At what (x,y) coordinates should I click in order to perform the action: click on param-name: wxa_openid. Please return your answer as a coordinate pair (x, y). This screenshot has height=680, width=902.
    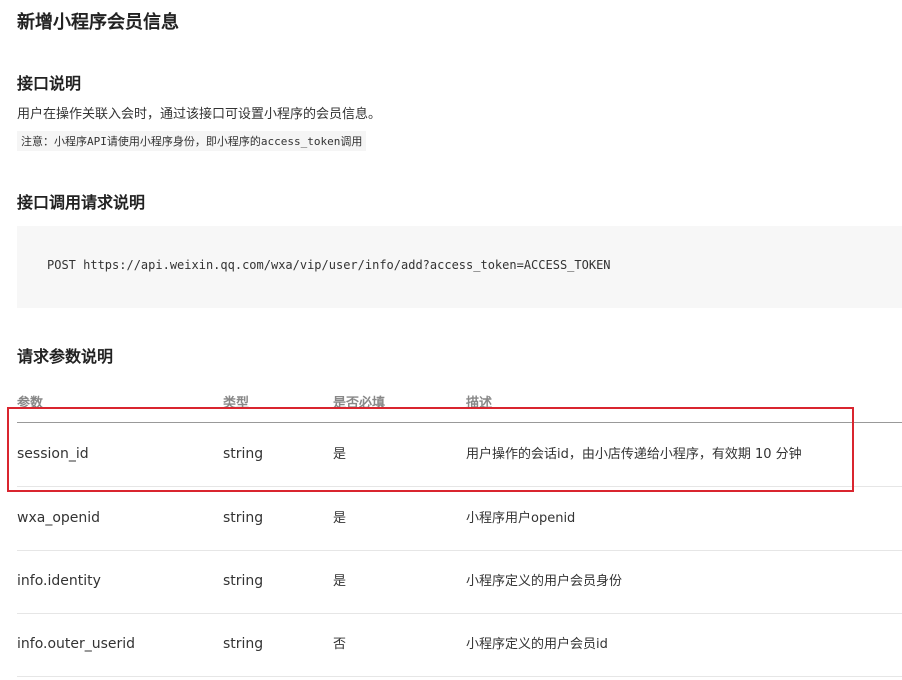
    Looking at the image, I should click on (59, 518).